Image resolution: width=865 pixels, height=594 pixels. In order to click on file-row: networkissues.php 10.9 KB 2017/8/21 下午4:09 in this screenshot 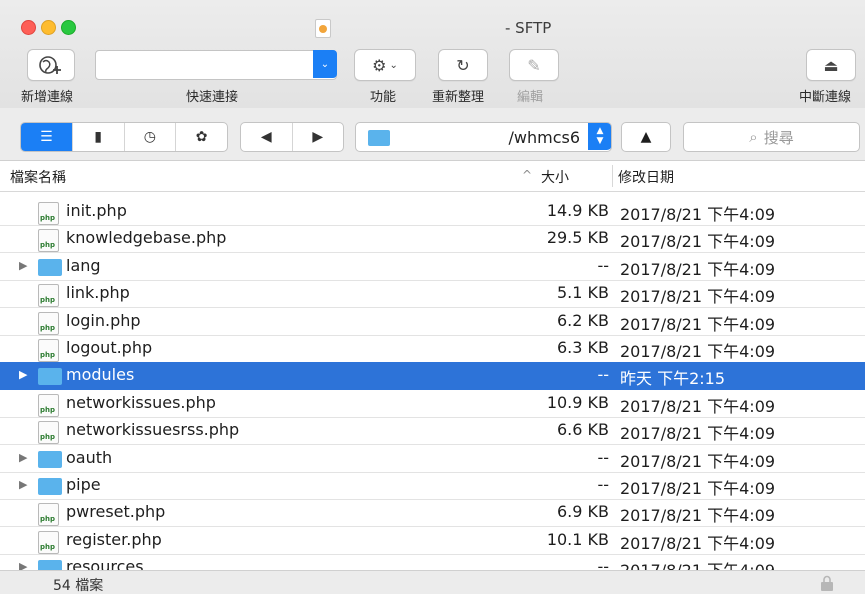, I will do `click(432, 404)`.